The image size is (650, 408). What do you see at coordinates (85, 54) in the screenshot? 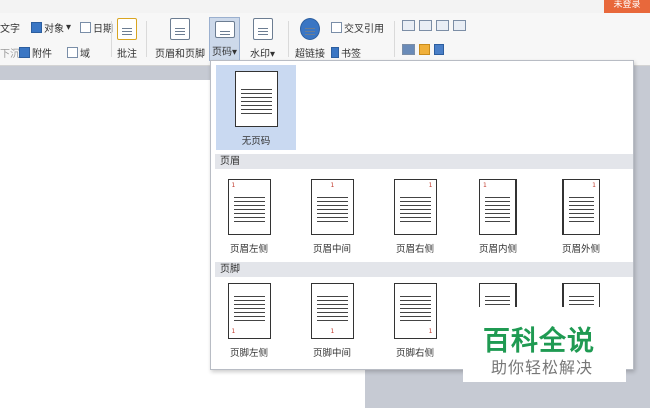
I see `field-label: 域` at bounding box center [85, 54].